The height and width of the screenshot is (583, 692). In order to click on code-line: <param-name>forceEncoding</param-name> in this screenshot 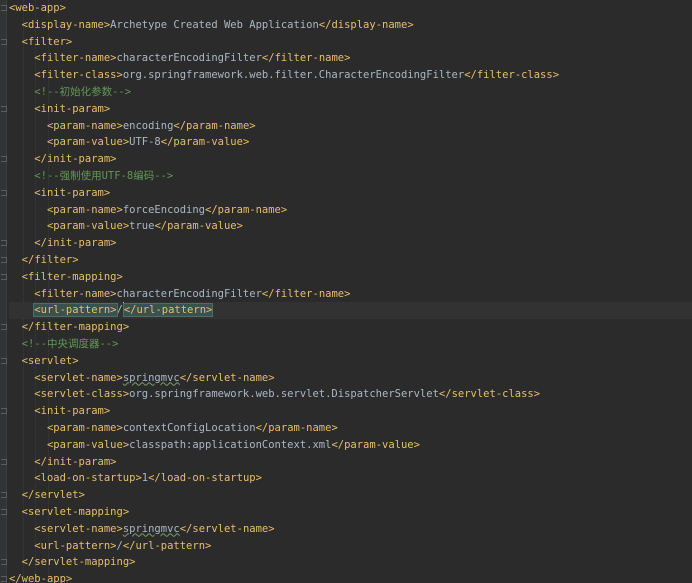, I will do `click(350, 210)`.